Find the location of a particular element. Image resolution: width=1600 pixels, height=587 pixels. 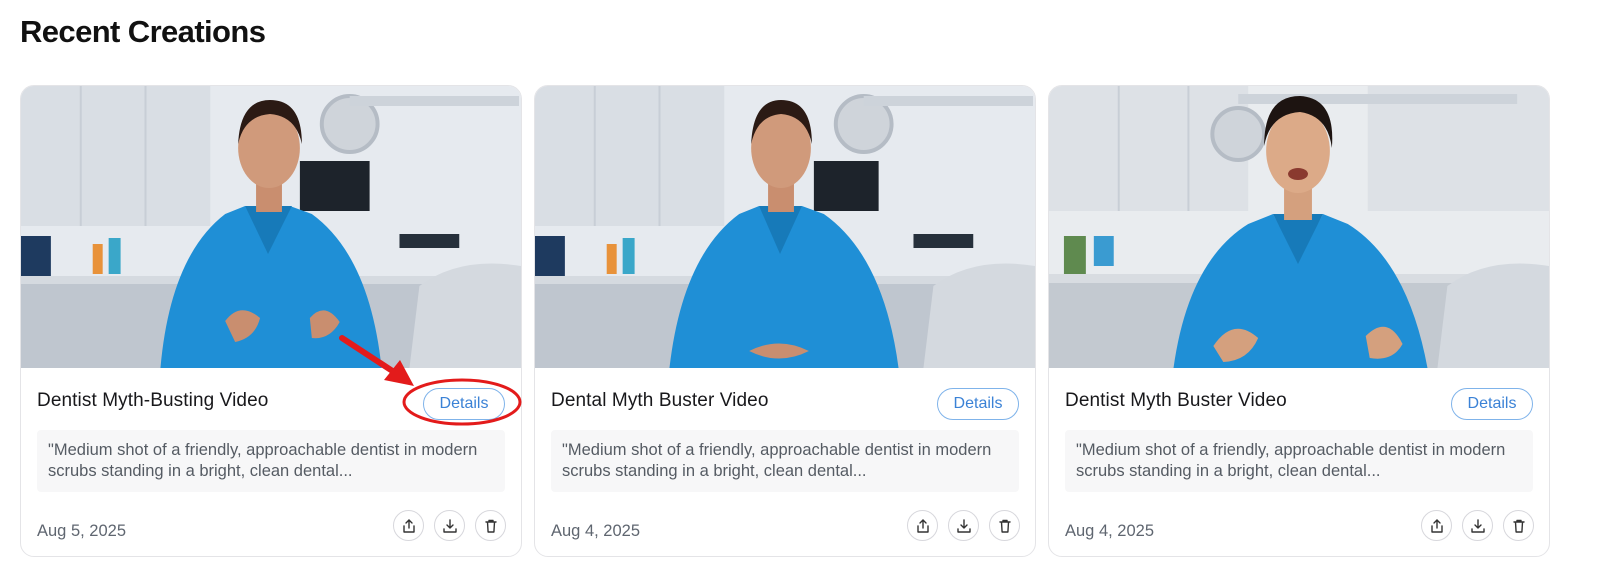

section-title: Recent Creations is located at coordinates (143, 31).